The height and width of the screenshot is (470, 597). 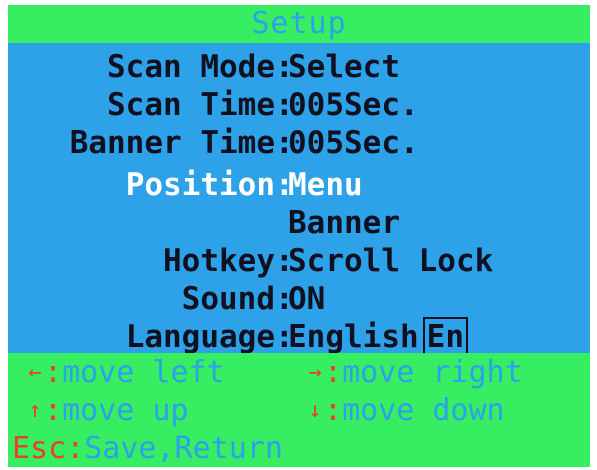 I want to click on banner-time-value: 005Sec., so click(x=353, y=143).